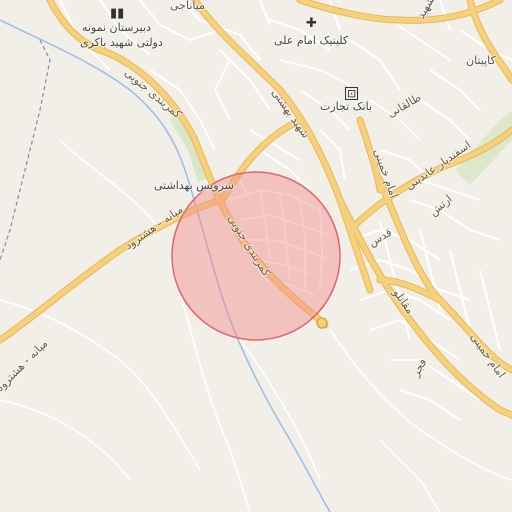 This screenshot has height=512, width=512. What do you see at coordinates (425, 300) in the screenshot?
I see `town-streets-east` at bounding box center [425, 300].